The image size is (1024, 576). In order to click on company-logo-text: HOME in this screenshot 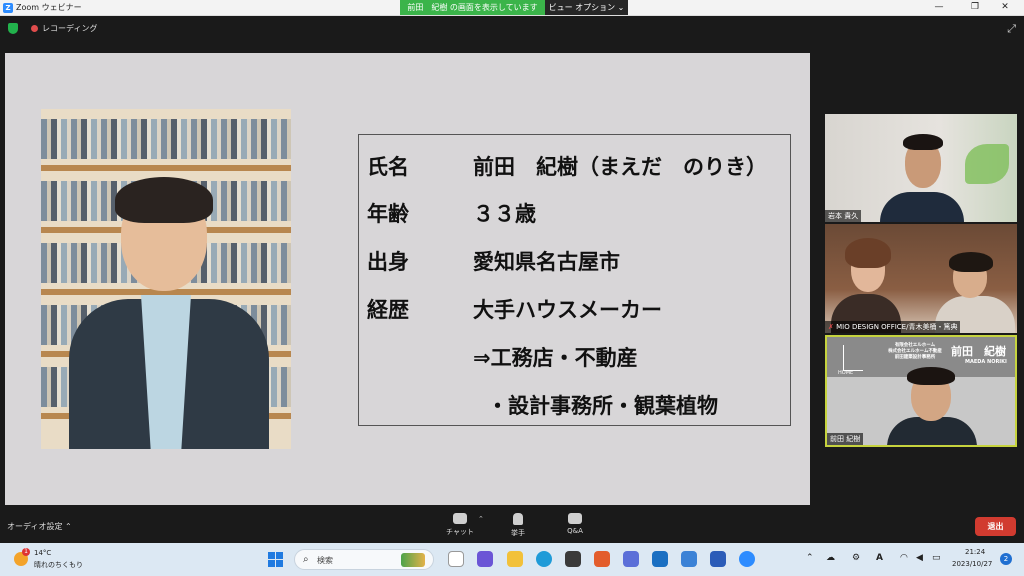, I will do `click(846, 373)`.